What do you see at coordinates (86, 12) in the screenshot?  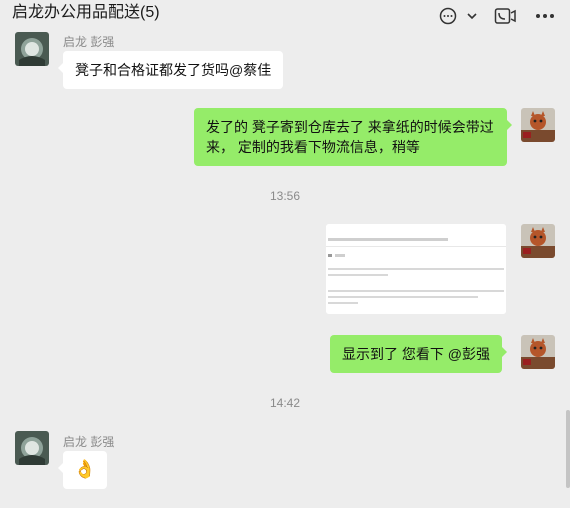 I see `chat-title: 启龙办公用品配送(5)` at bounding box center [86, 12].